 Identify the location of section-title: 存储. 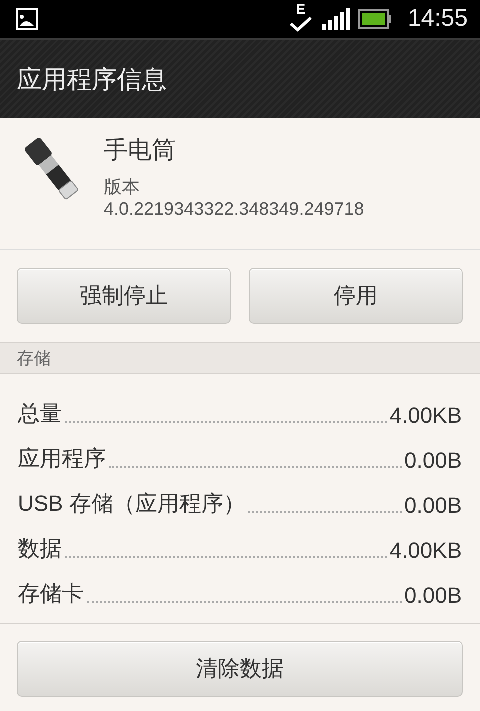
(34, 359).